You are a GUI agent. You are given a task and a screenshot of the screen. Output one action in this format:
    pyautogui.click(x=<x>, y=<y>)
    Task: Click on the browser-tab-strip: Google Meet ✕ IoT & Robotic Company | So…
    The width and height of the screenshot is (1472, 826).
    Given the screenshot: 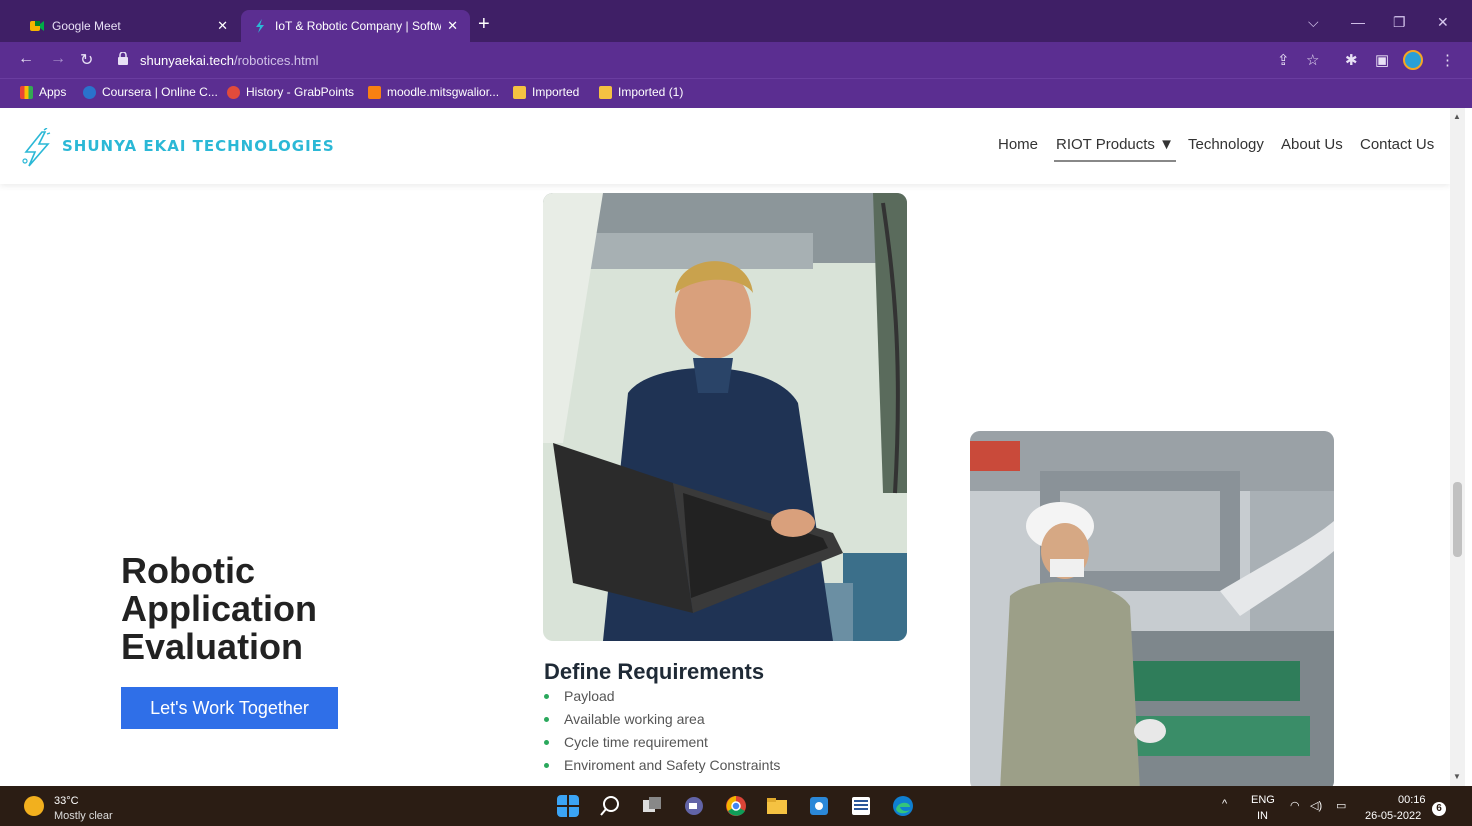 What is the action you would take?
    pyautogui.click(x=736, y=21)
    